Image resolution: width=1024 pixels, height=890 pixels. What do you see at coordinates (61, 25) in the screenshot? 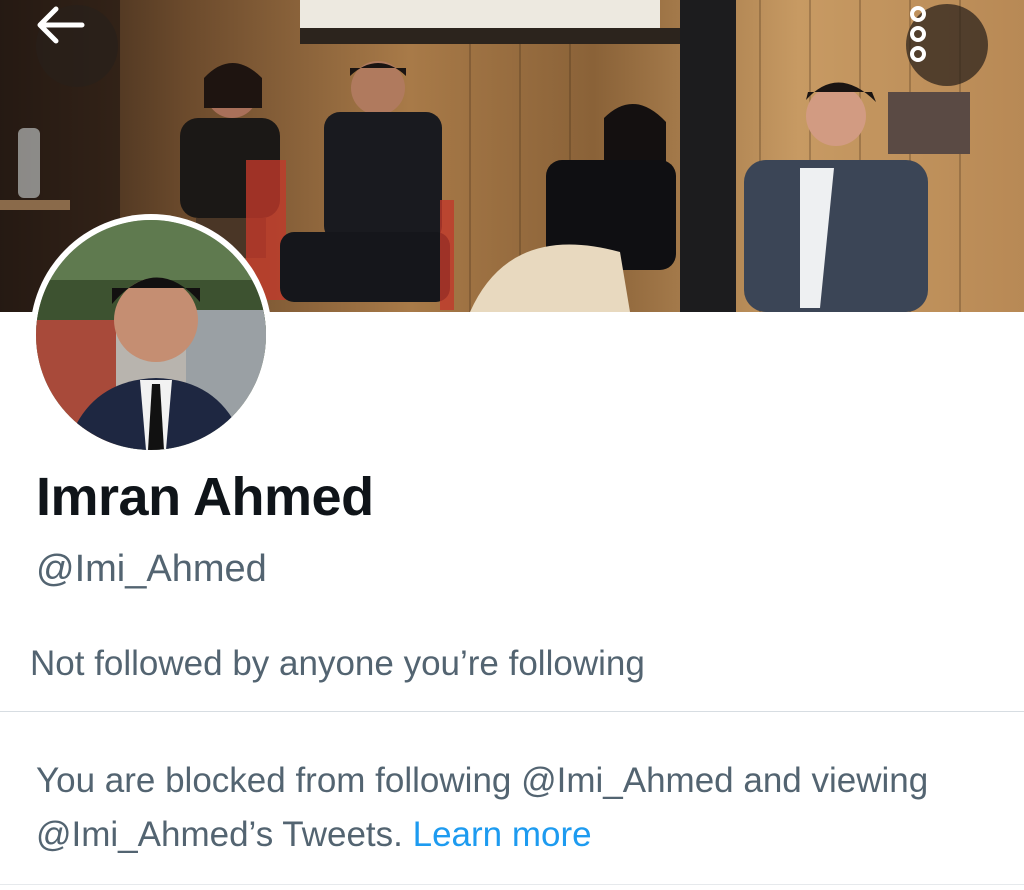
I see `arrow-left-icon` at bounding box center [61, 25].